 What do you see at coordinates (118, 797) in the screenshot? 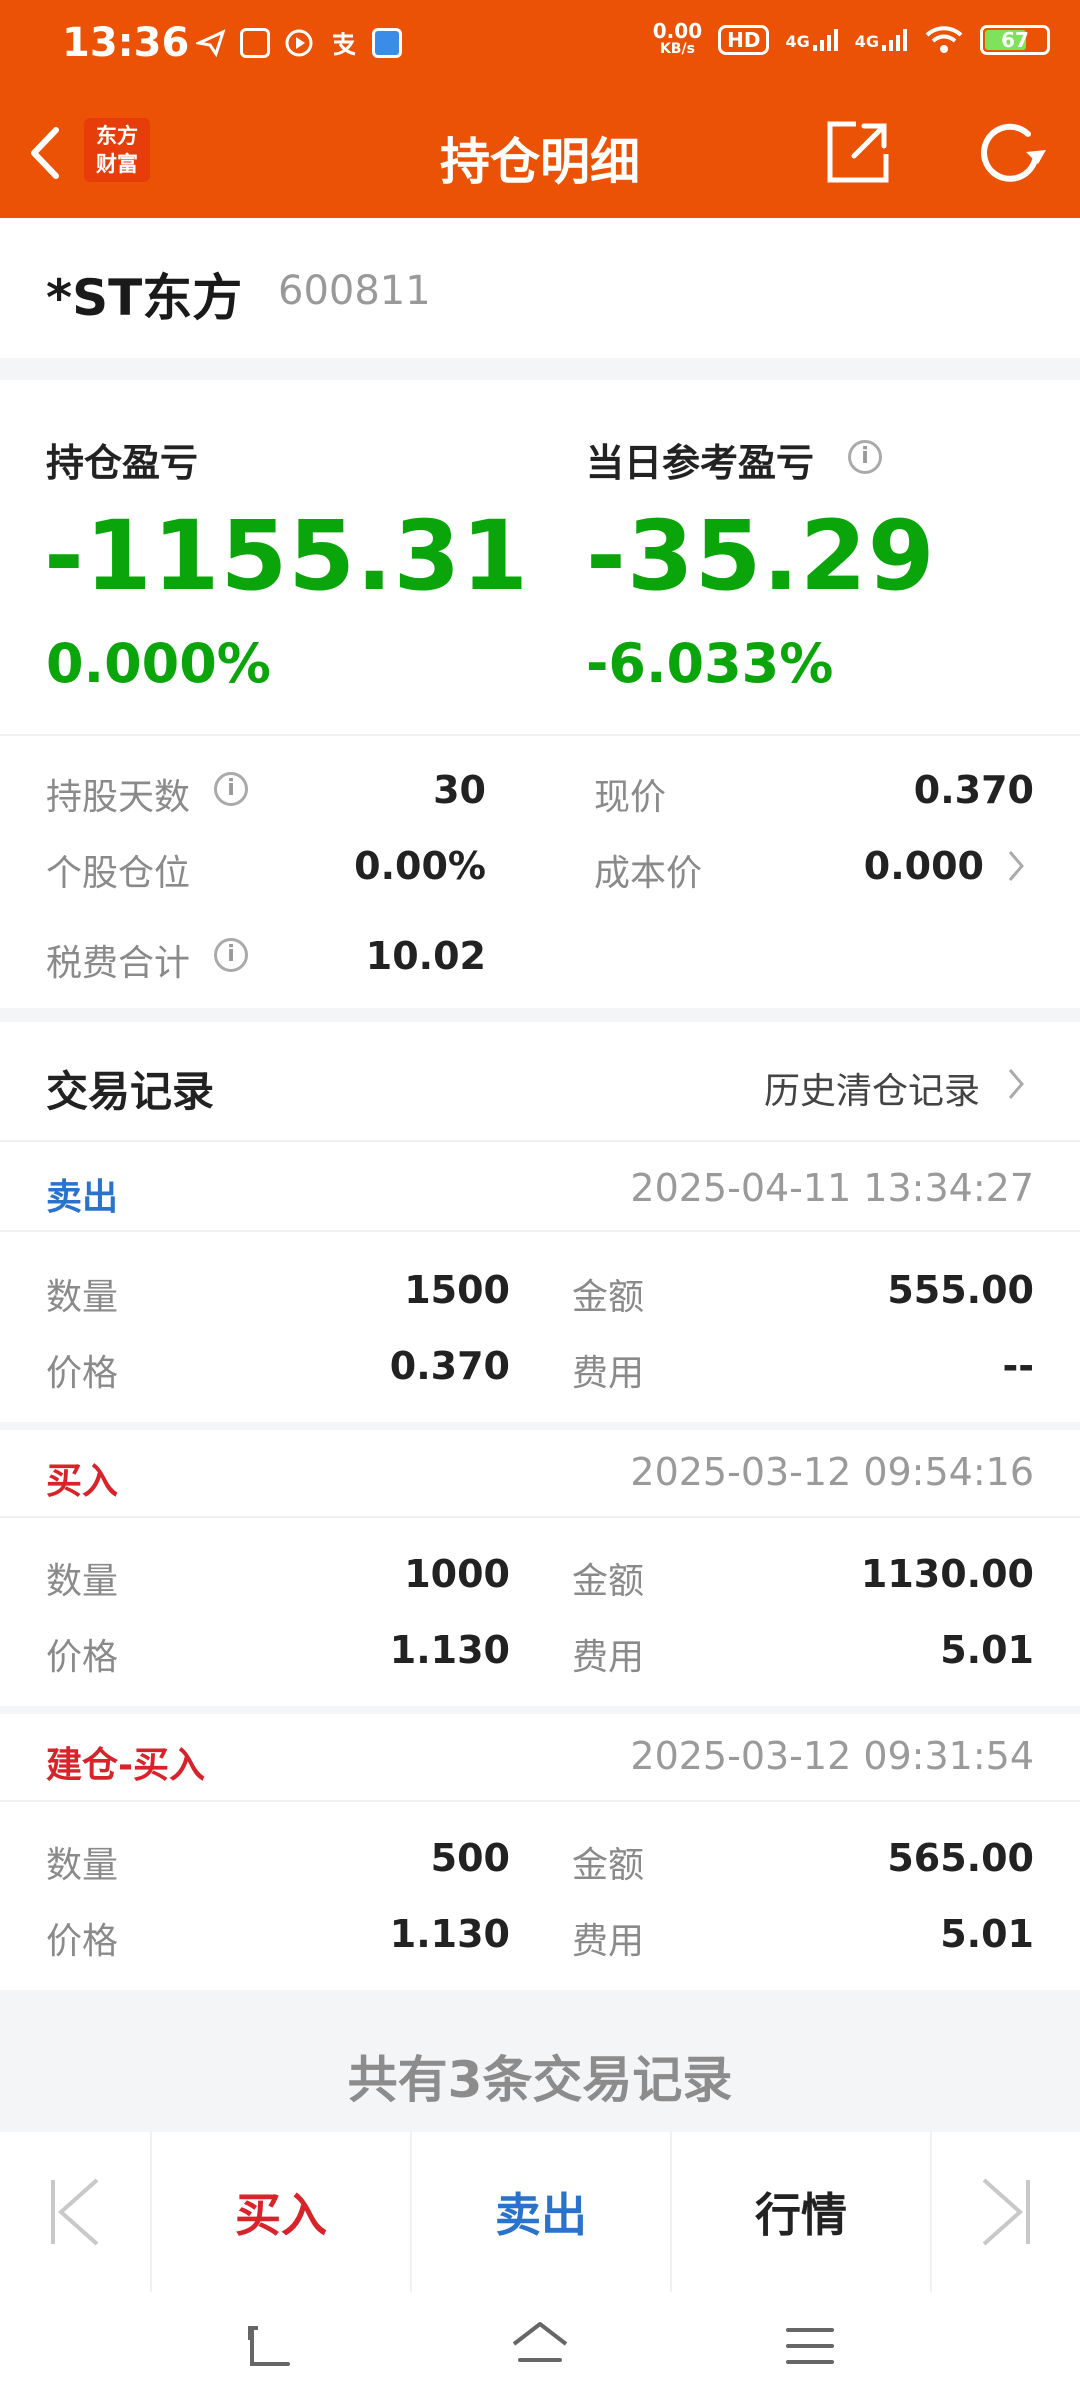
I see `days-label: 持股天数` at bounding box center [118, 797].